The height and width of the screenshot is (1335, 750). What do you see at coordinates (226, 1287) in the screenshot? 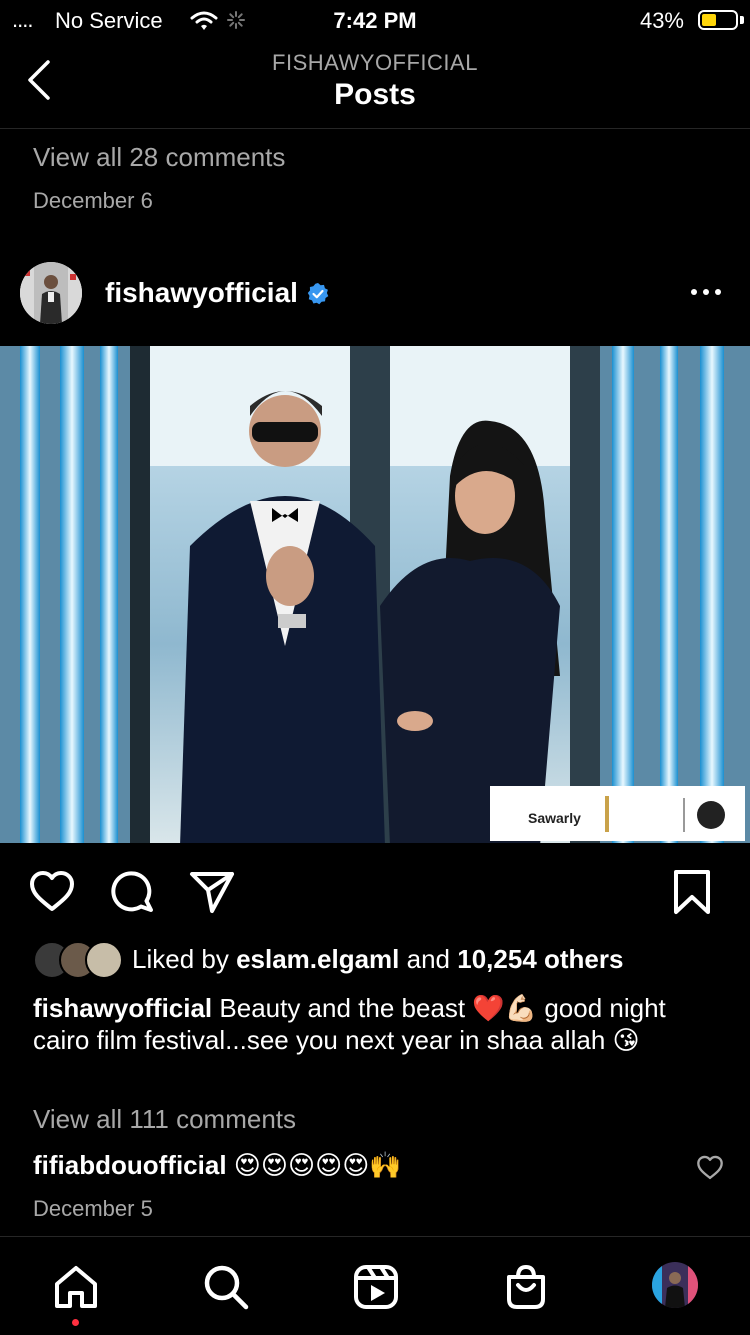
I see `search-icon` at bounding box center [226, 1287].